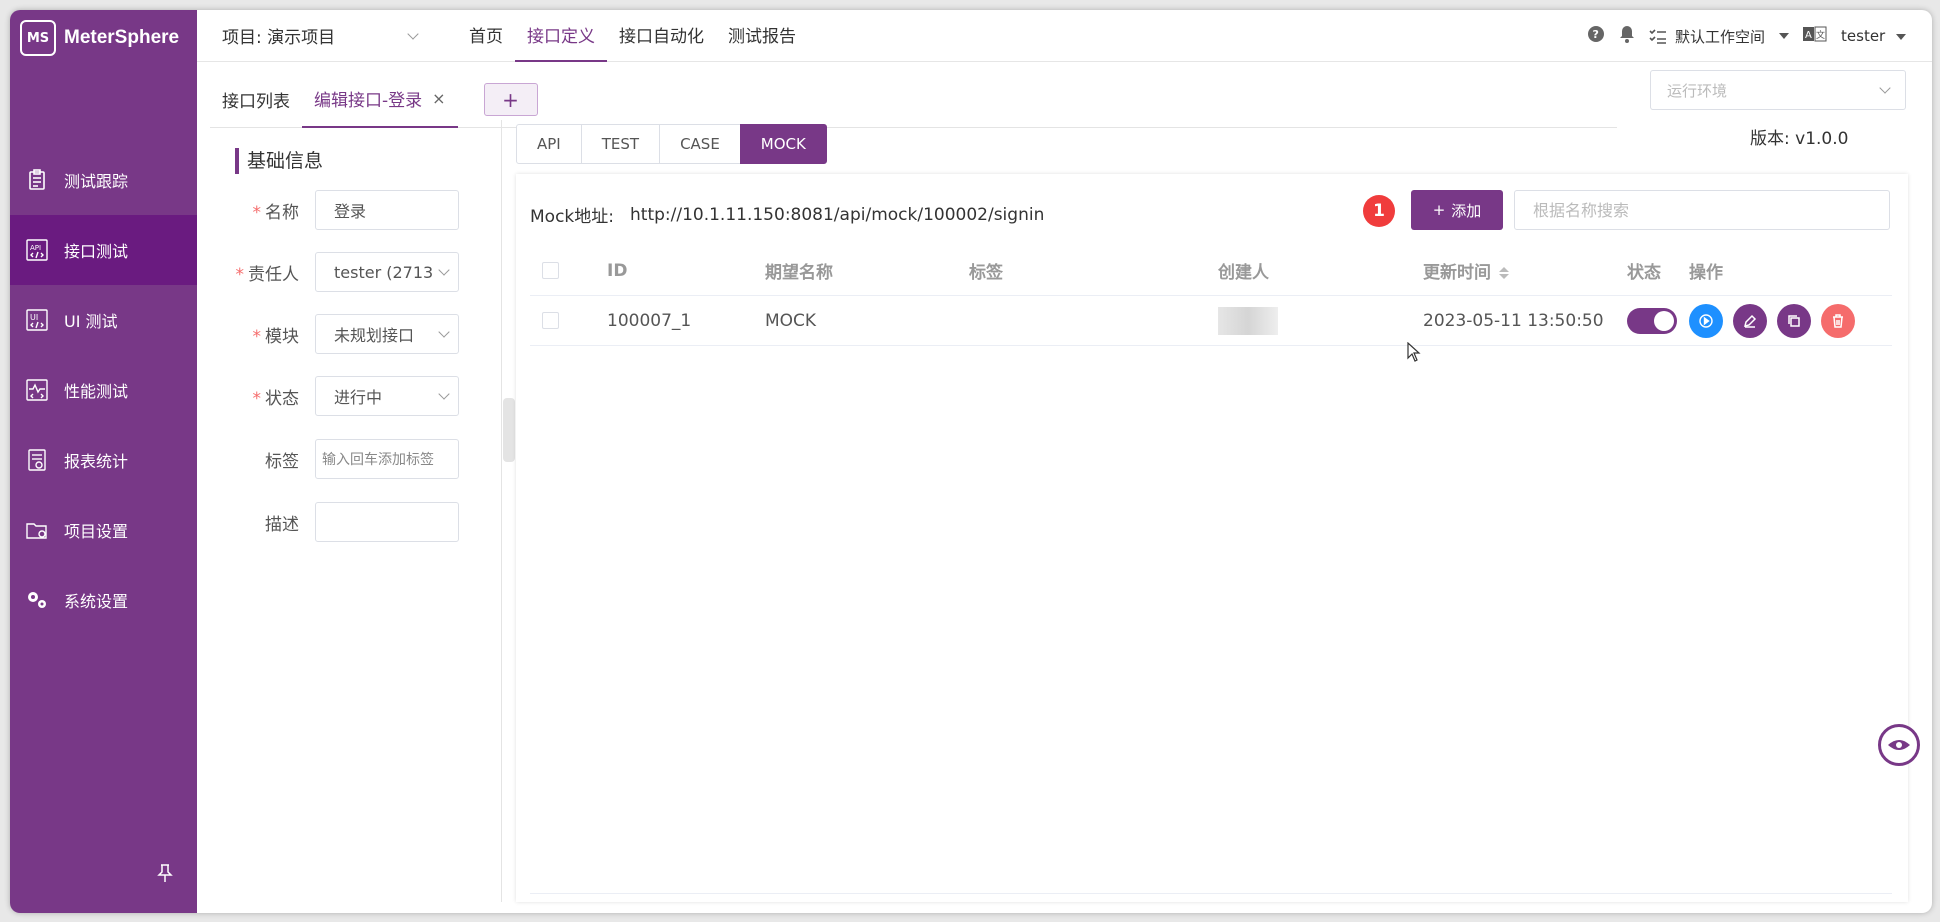 The width and height of the screenshot is (1940, 922). Describe the element at coordinates (1702, 210) in the screenshot. I see `search-input` at that location.